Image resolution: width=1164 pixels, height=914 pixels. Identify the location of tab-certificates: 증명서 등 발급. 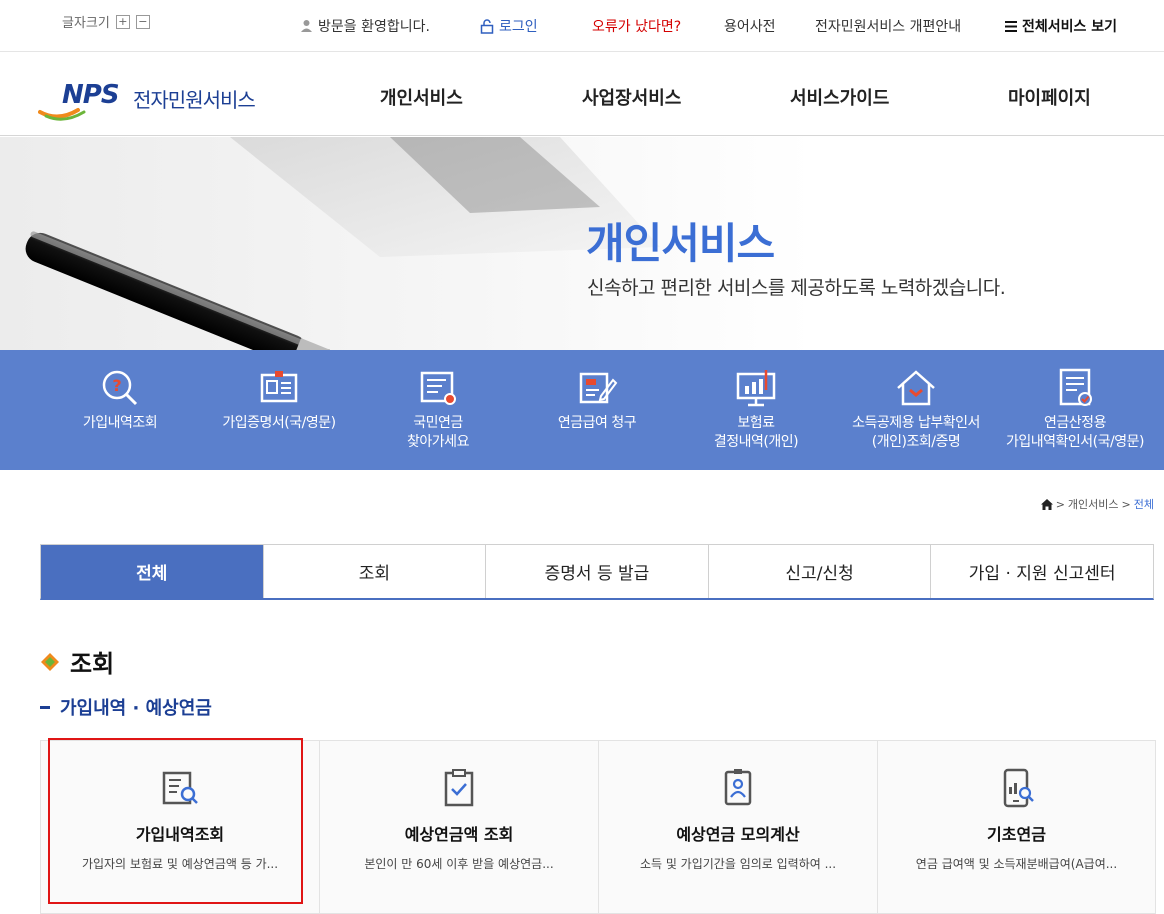
(596, 571).